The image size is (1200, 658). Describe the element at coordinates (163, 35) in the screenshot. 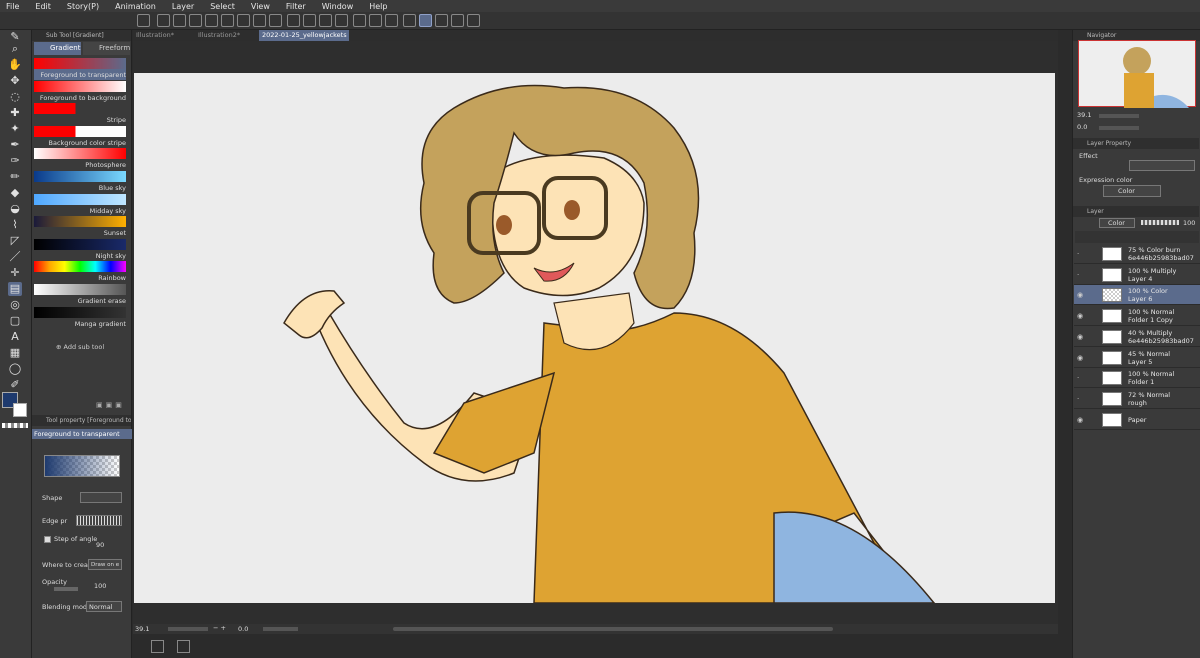

I see `tab-illustration: Illustration*` at that location.